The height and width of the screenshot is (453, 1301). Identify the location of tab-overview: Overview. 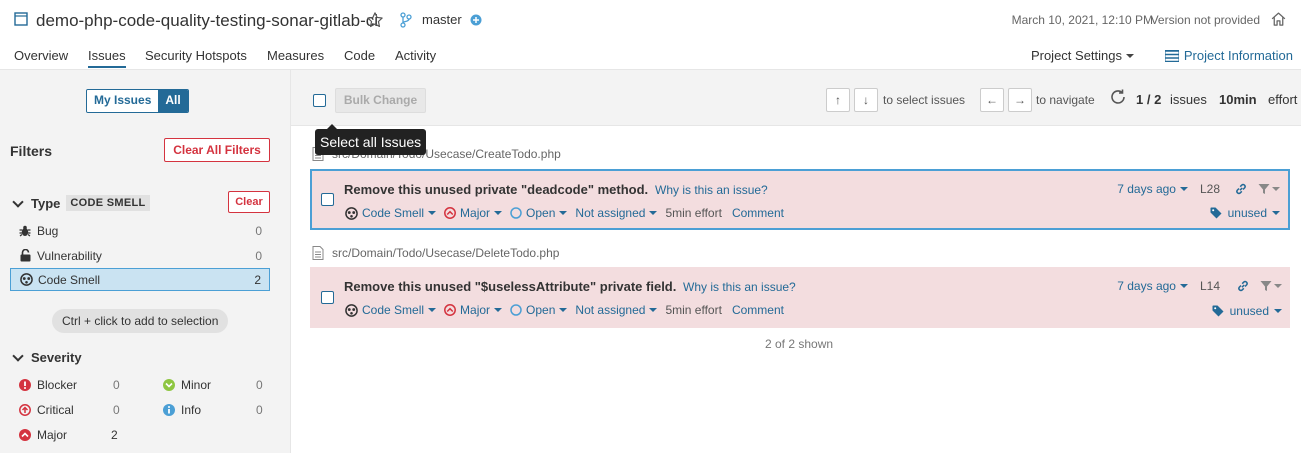
(41, 55).